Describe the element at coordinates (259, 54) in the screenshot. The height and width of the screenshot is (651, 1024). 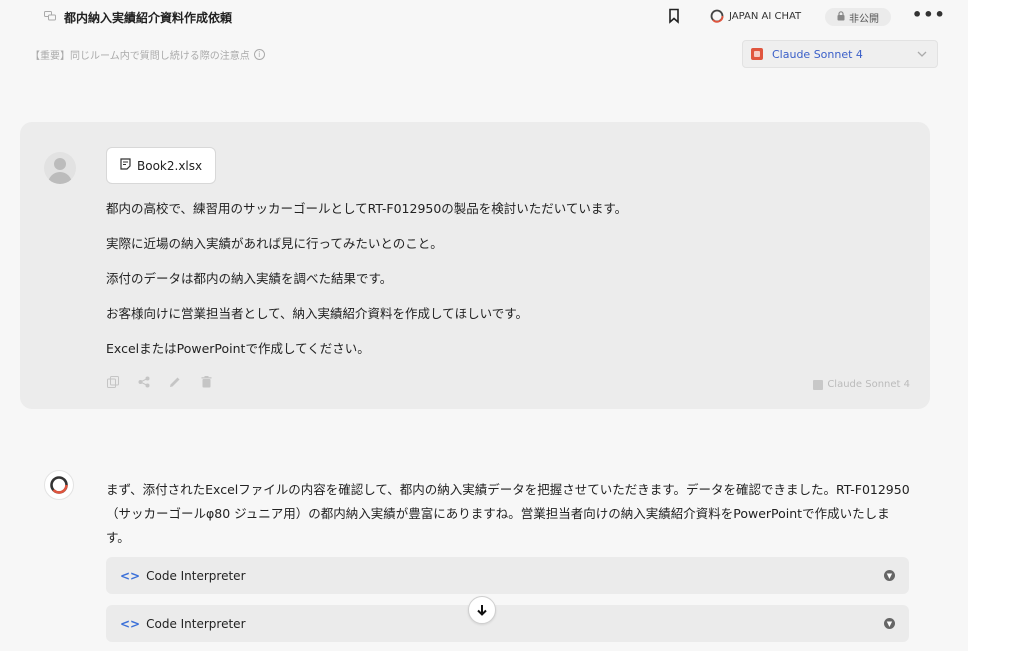
I see `info-icon: i` at that location.